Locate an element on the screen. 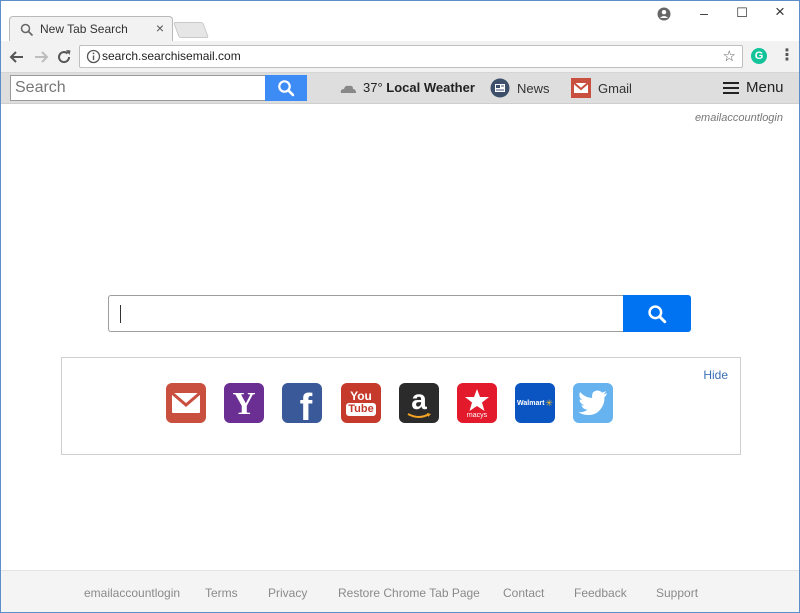 The height and width of the screenshot is (613, 800). facebook-icon: f is located at coordinates (306, 405).